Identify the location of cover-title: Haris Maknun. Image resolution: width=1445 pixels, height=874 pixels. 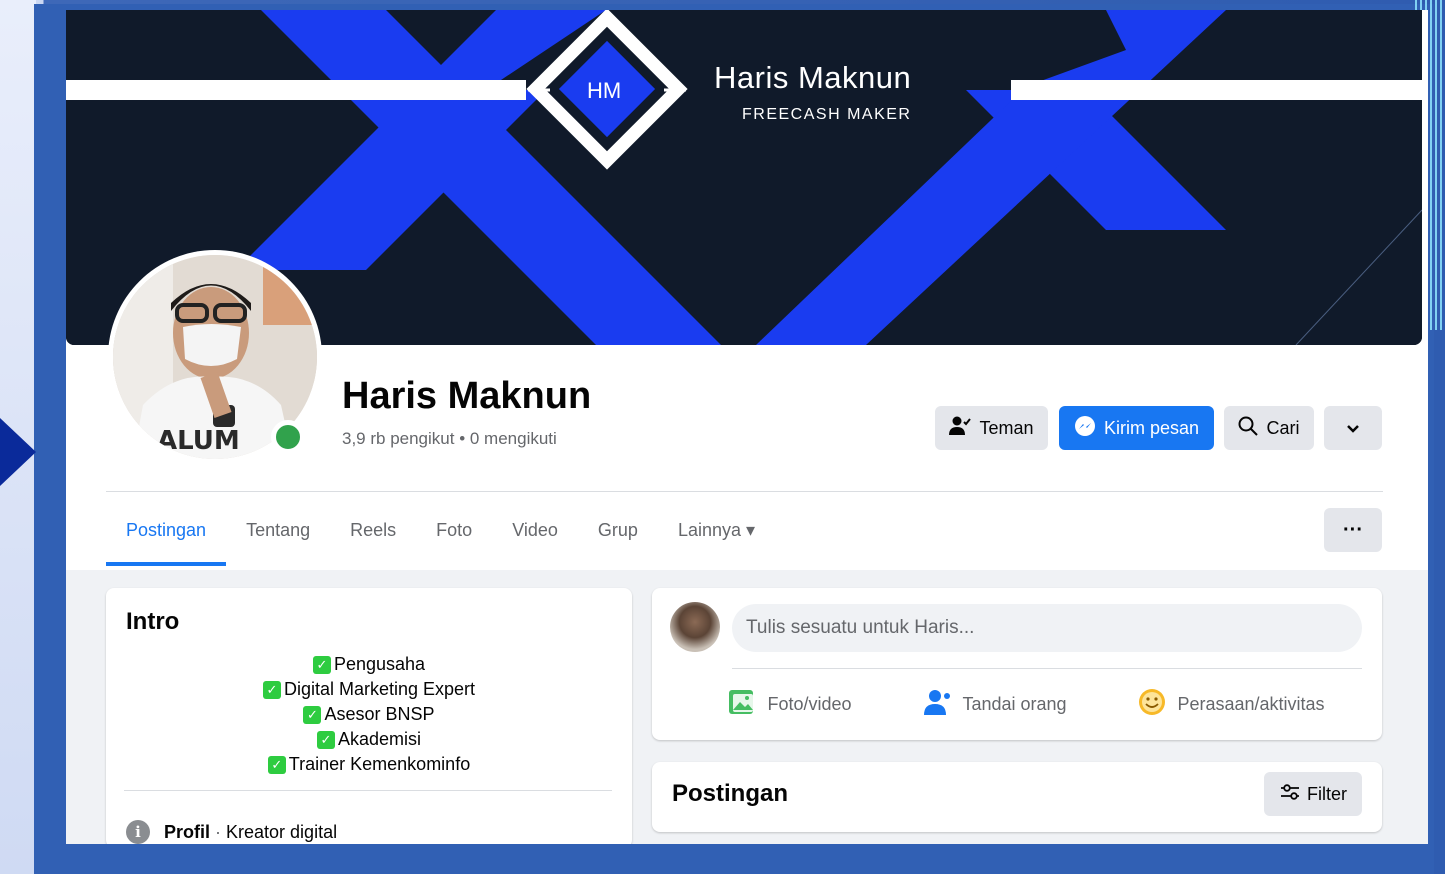
(813, 77).